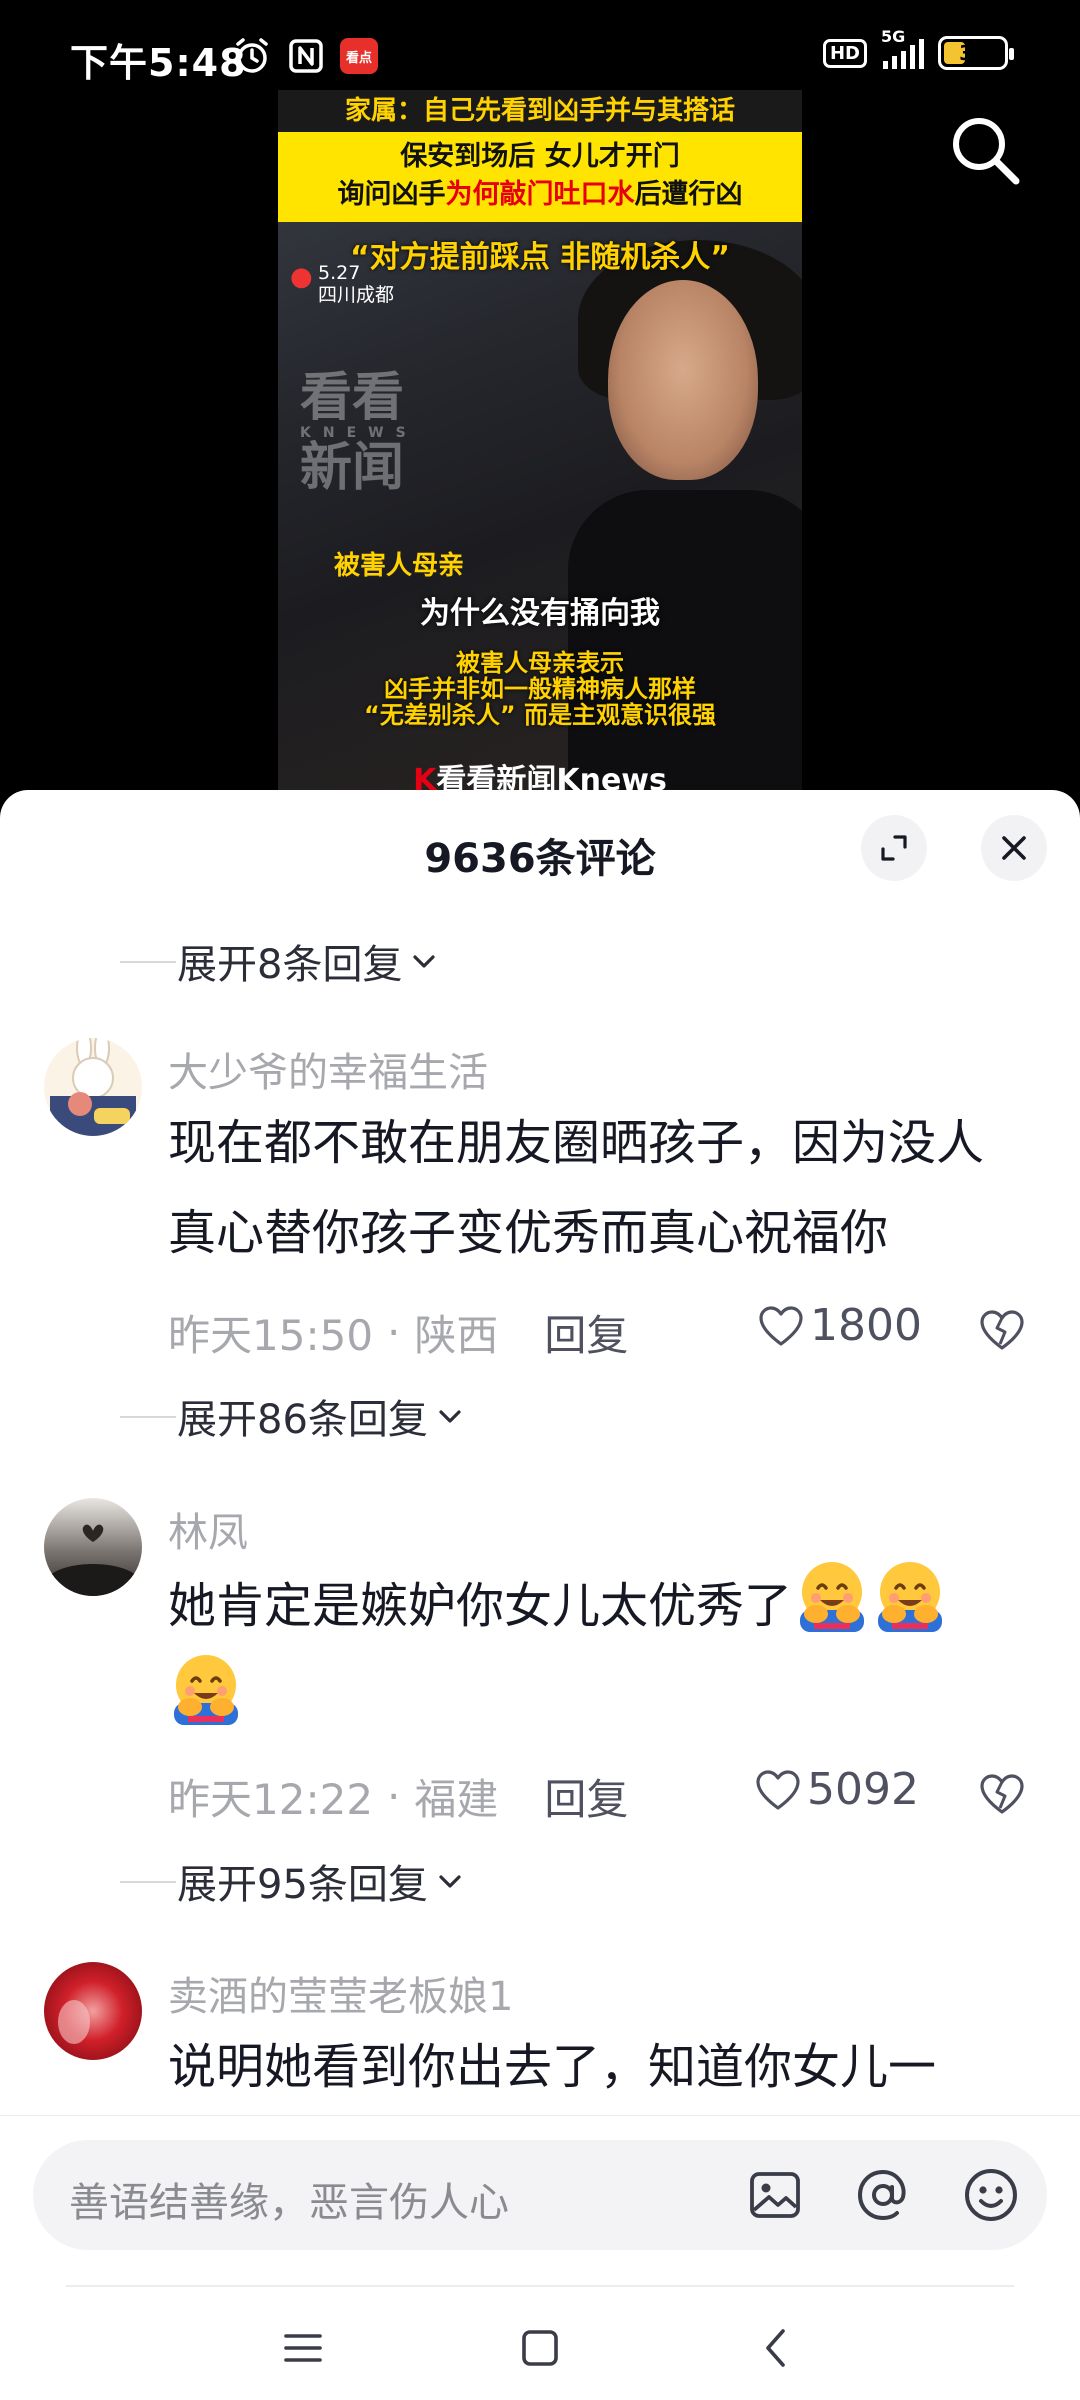  What do you see at coordinates (356, 295) in the screenshot?
I see `video-city: 四川成都` at bounding box center [356, 295].